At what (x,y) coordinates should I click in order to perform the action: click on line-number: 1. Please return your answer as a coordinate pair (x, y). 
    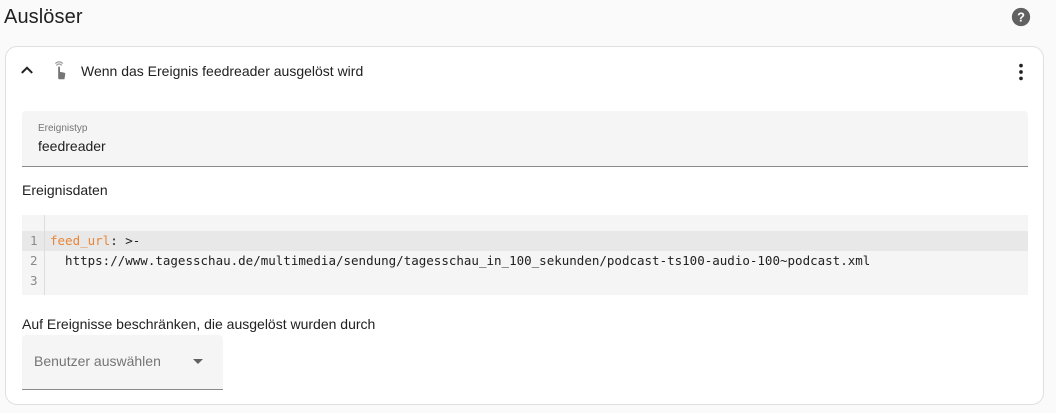
    Looking at the image, I should click on (34, 240).